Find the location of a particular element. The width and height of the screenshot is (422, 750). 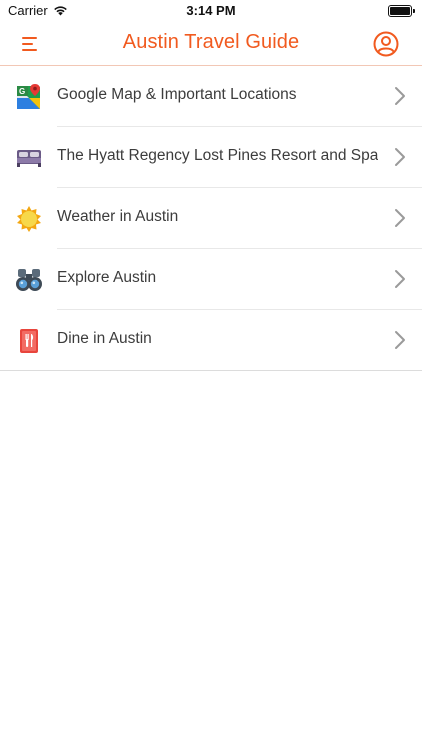

list-item-label: Google Map & Important Locations is located at coordinates (177, 94).